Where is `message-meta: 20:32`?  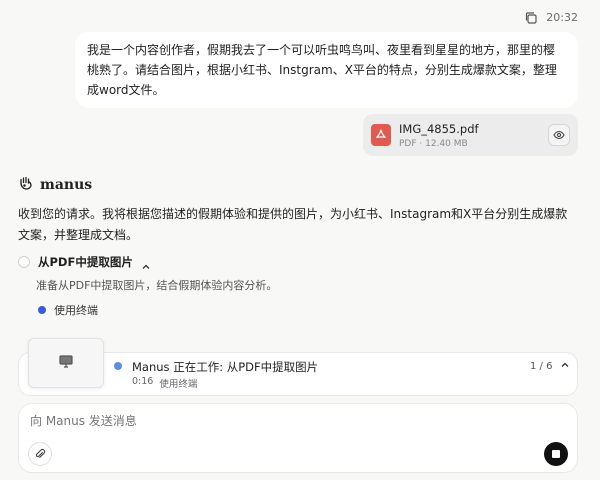 message-meta: 20:32 is located at coordinates (551, 17).